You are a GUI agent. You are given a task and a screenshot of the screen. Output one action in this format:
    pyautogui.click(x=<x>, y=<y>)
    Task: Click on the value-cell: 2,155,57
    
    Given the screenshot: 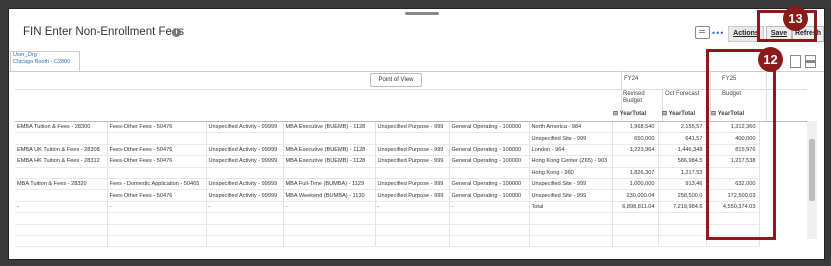 What is the action you would take?
    pyautogui.click(x=682, y=128)
    